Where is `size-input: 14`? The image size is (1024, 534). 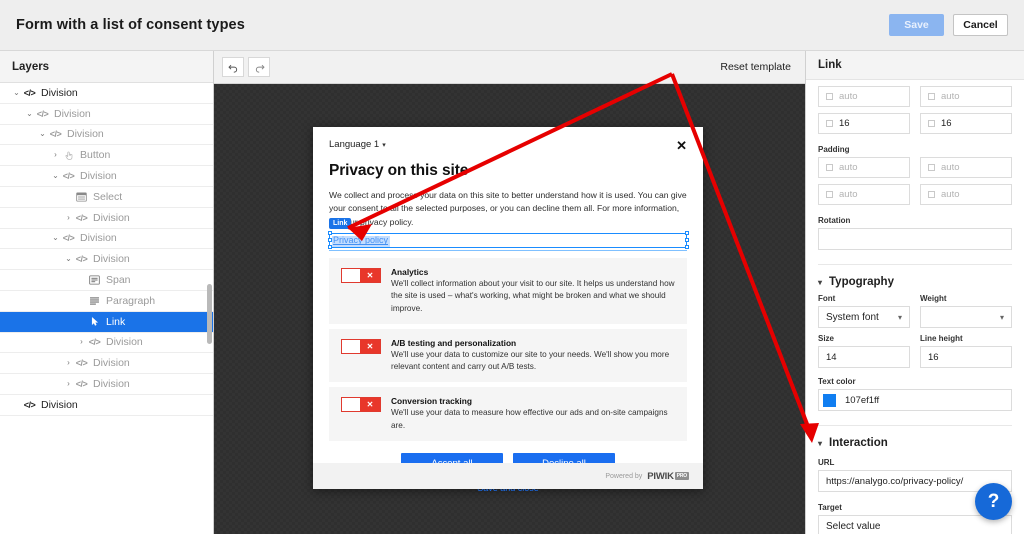 size-input: 14 is located at coordinates (864, 357).